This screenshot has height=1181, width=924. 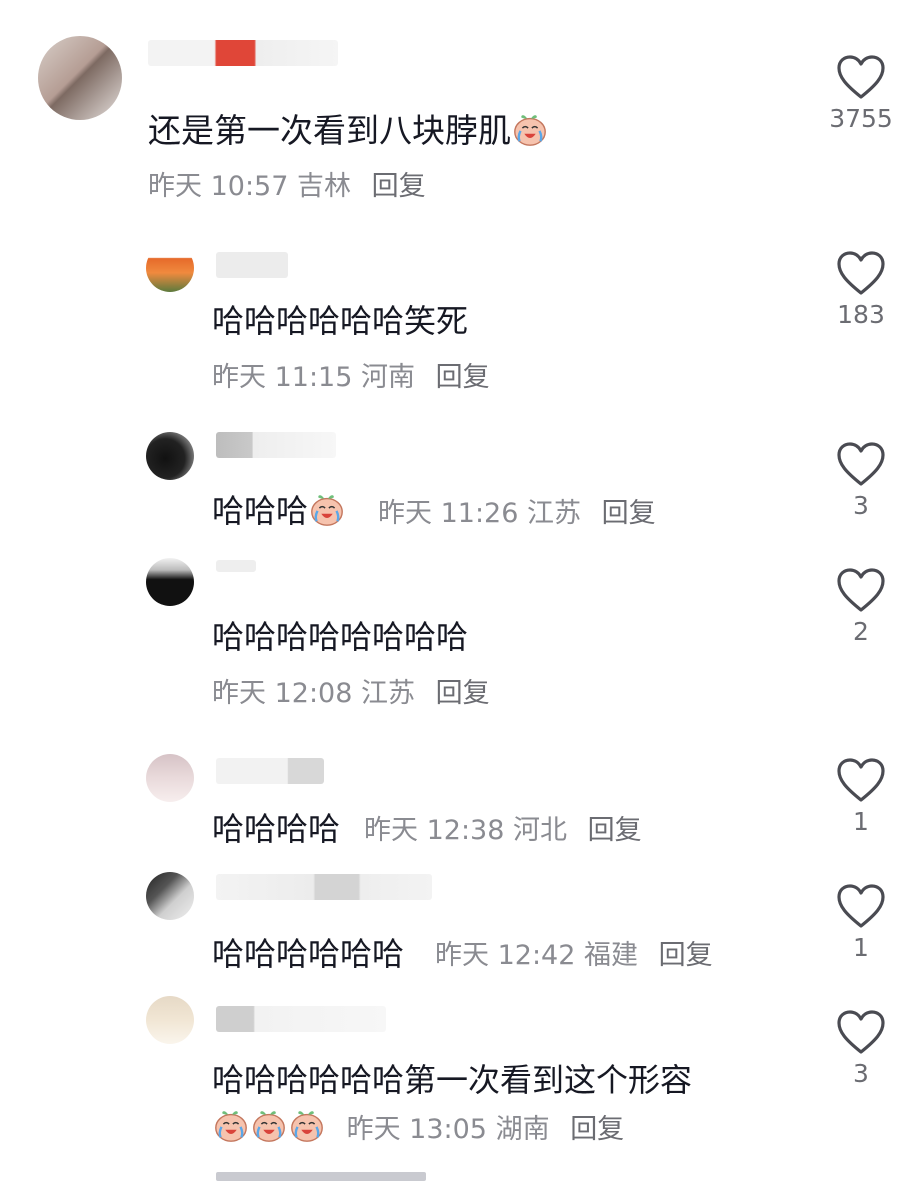 What do you see at coordinates (282, 693) in the screenshot?
I see `comment-time: 昨天 12:08` at bounding box center [282, 693].